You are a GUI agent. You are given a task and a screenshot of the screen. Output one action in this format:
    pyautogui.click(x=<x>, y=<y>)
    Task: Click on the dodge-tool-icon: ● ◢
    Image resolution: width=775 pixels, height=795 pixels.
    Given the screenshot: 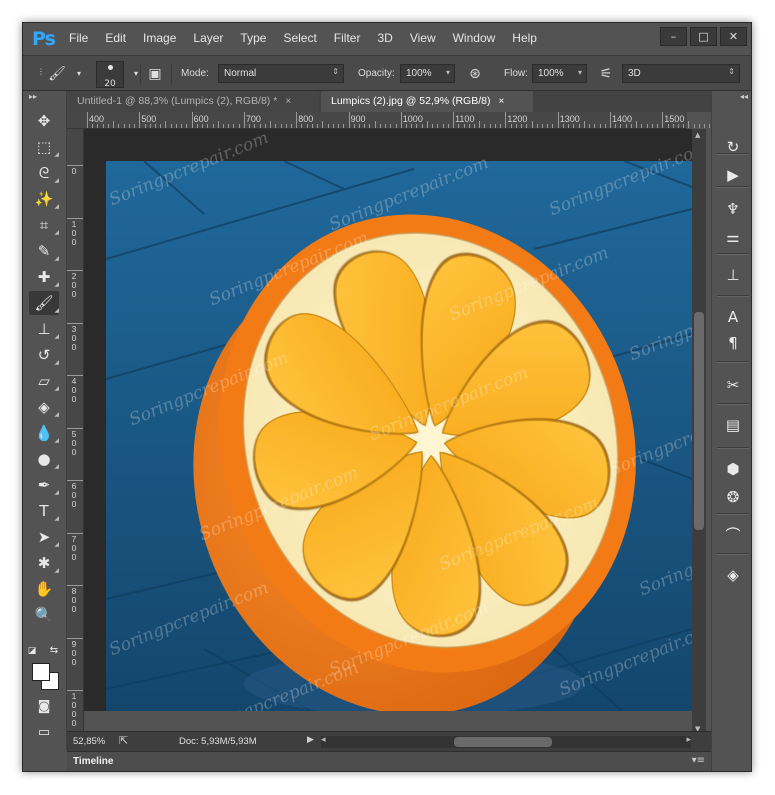 What is the action you would take?
    pyautogui.click(x=44, y=459)
    